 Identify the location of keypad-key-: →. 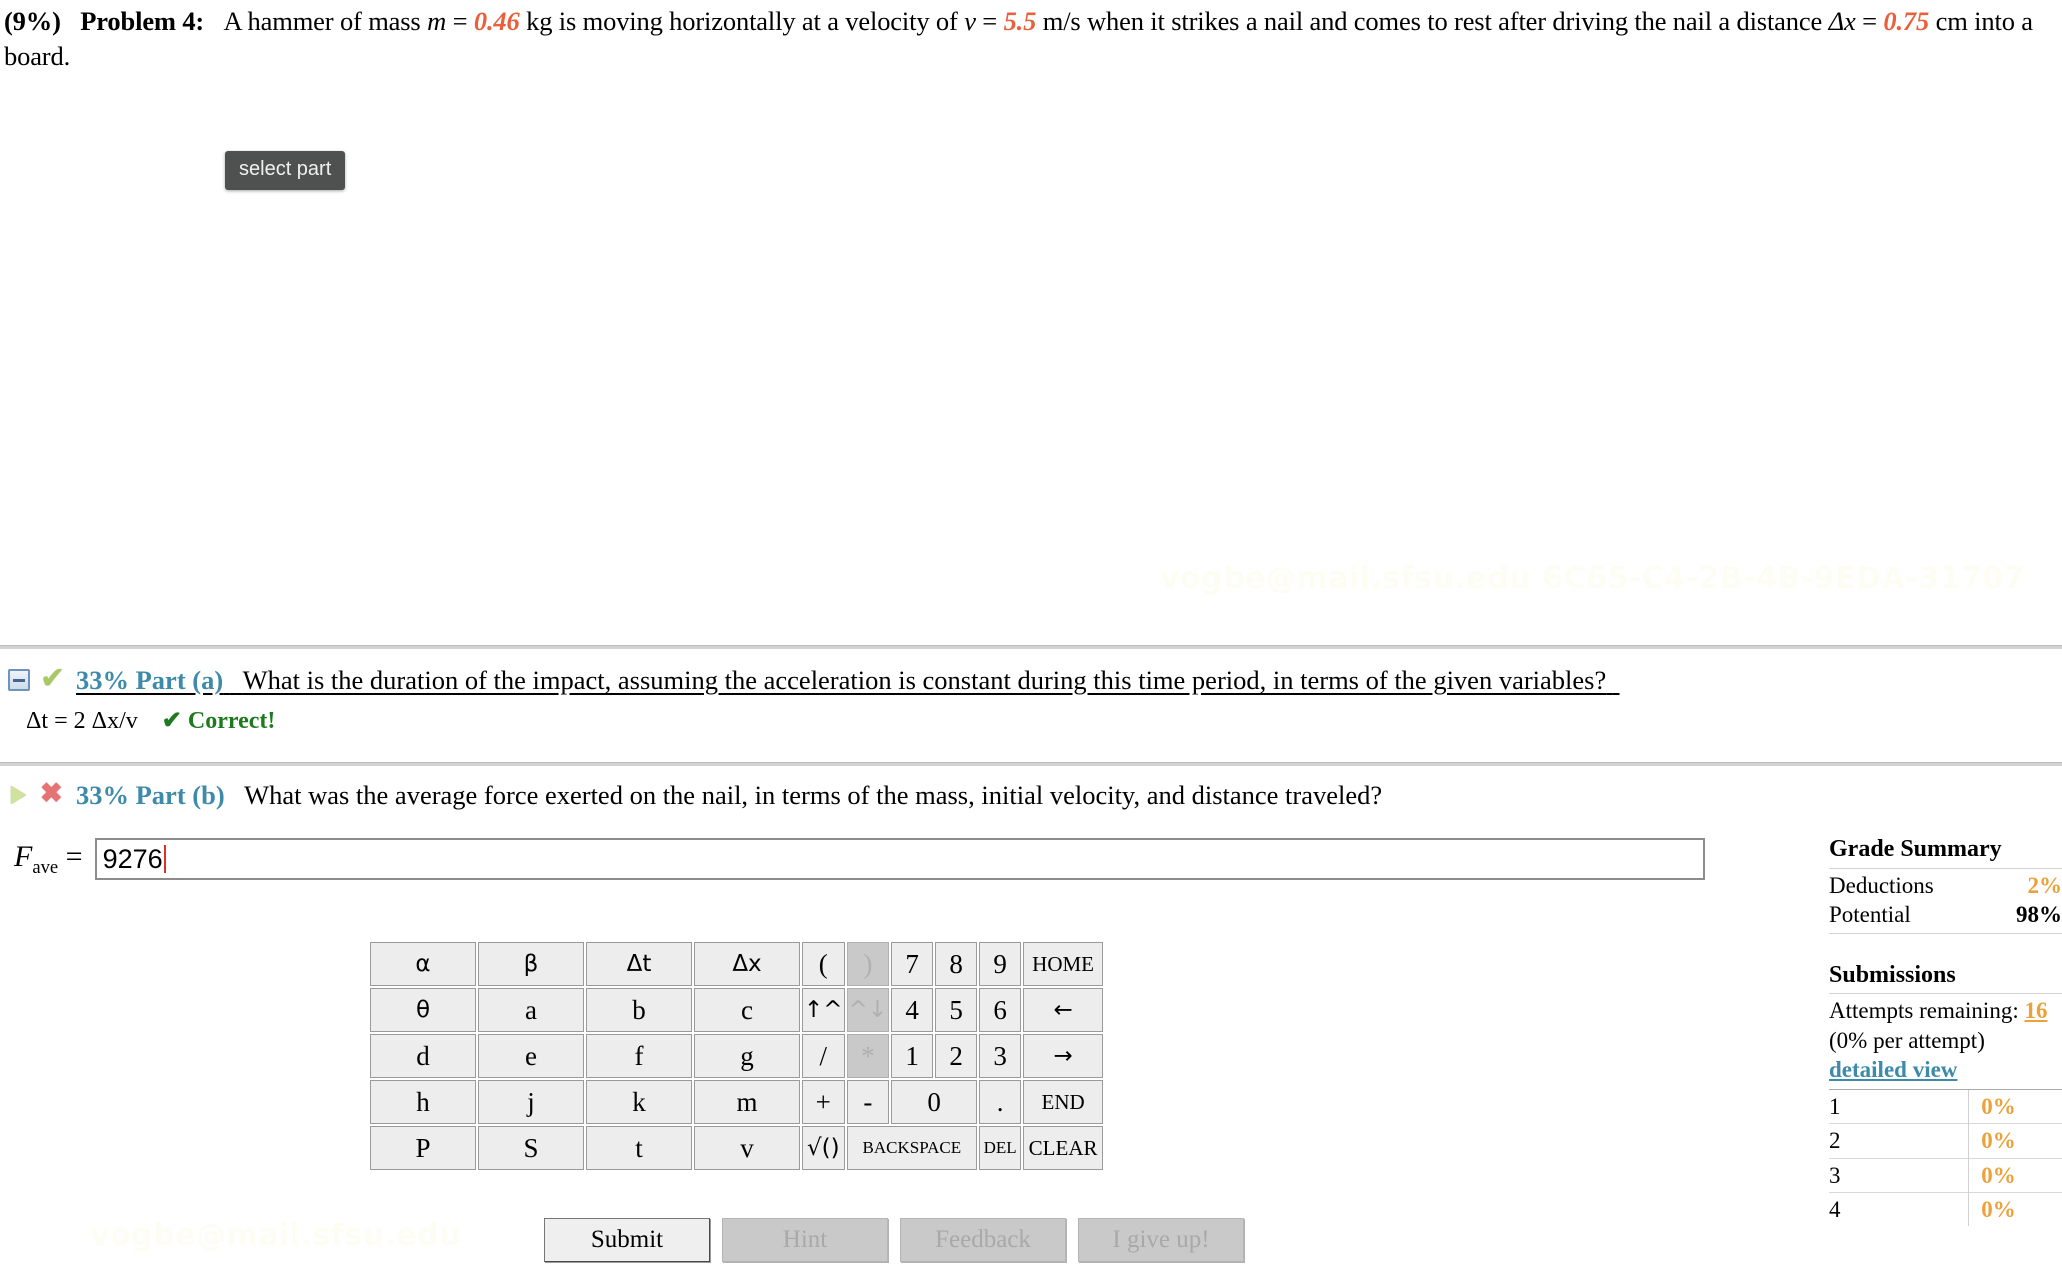
(1063, 1056).